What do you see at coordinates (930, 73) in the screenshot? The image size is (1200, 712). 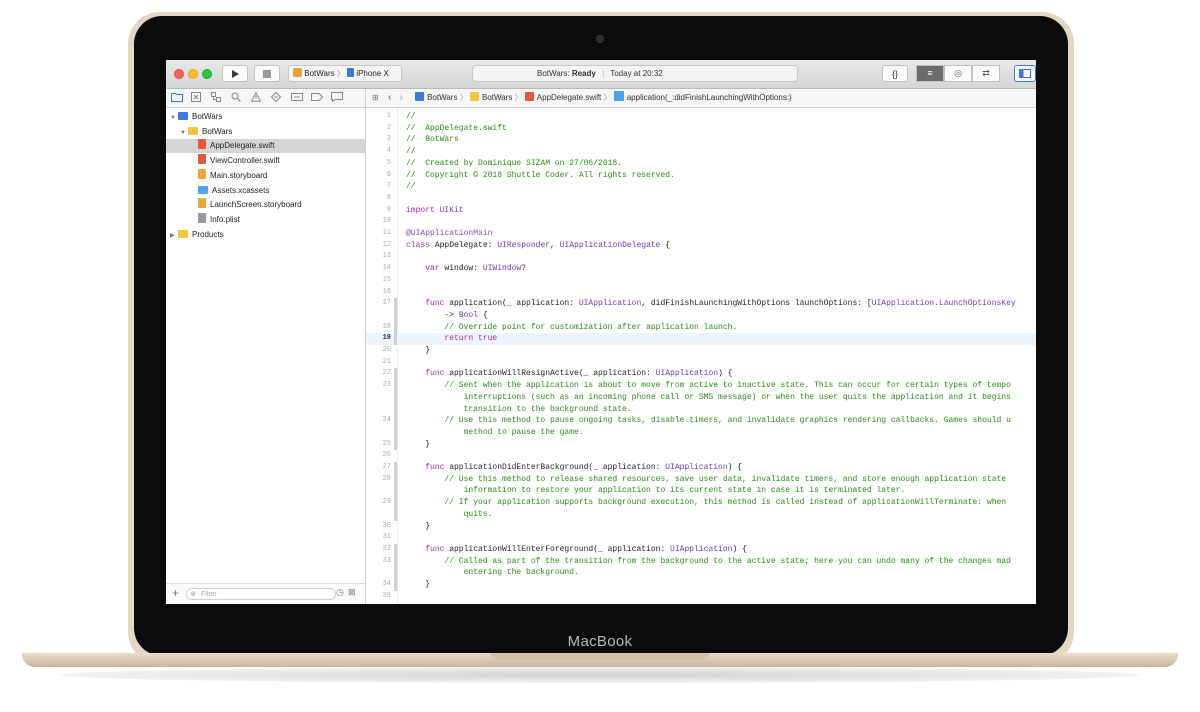 I see `standard-editor-button: ≡` at bounding box center [930, 73].